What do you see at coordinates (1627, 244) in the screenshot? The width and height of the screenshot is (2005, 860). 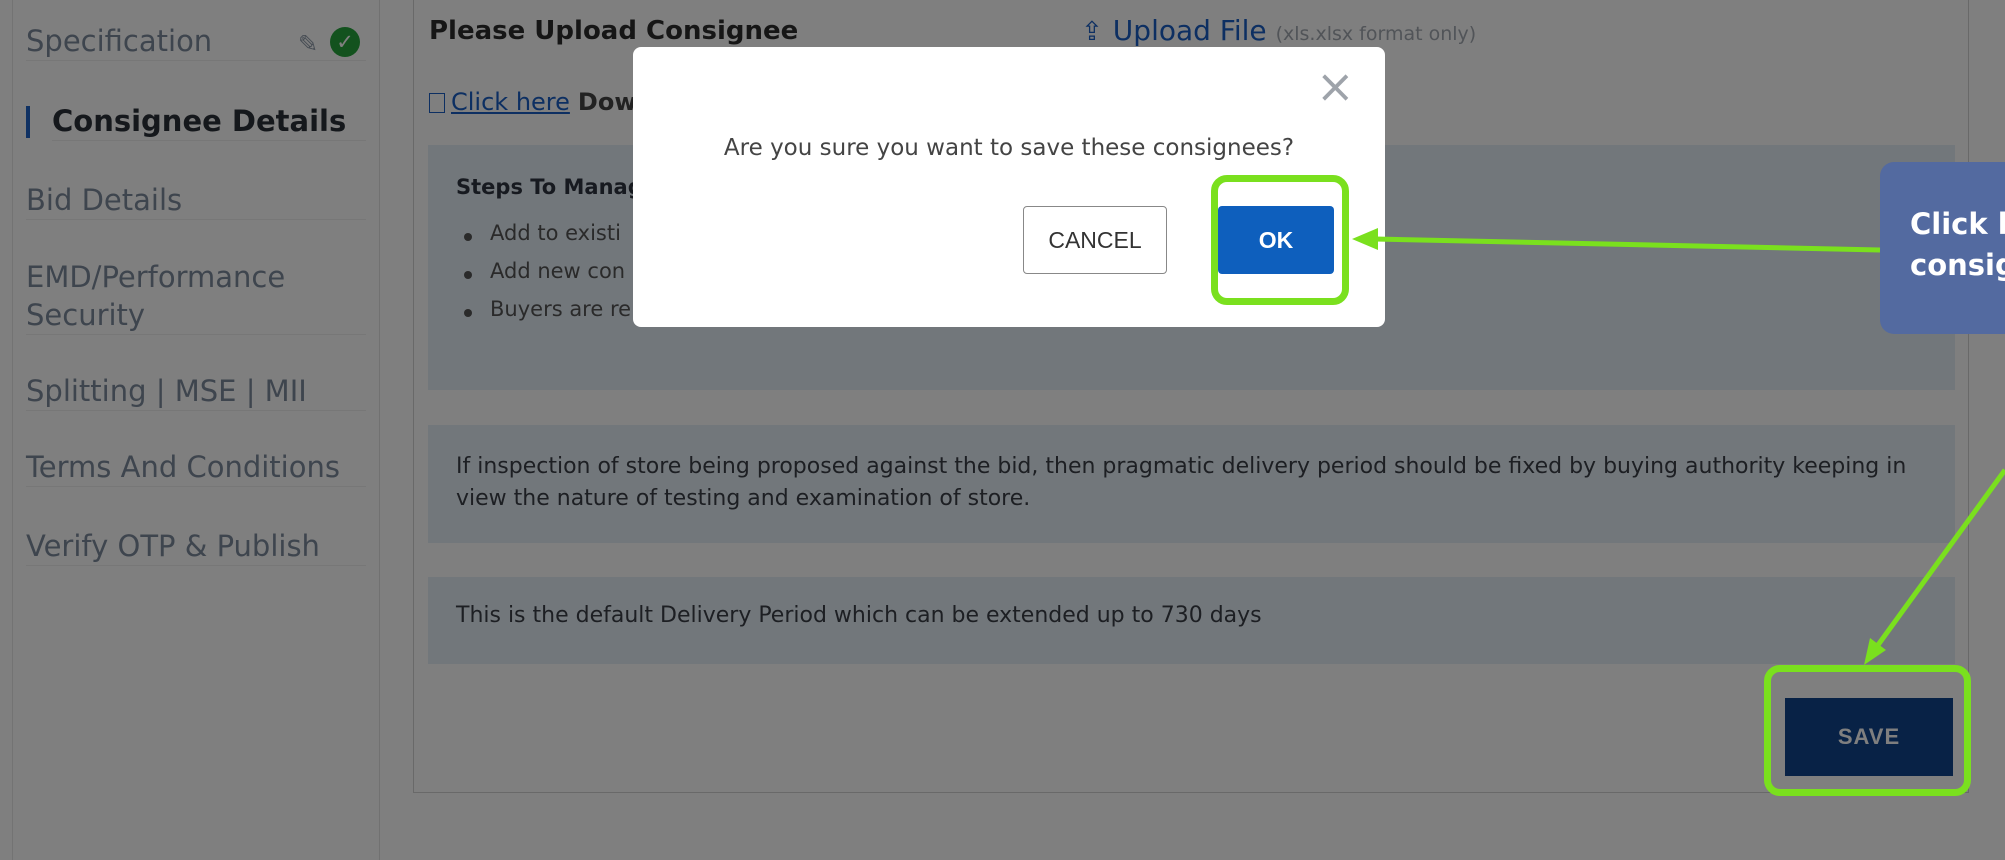 I see `arrow-to-ok` at bounding box center [1627, 244].